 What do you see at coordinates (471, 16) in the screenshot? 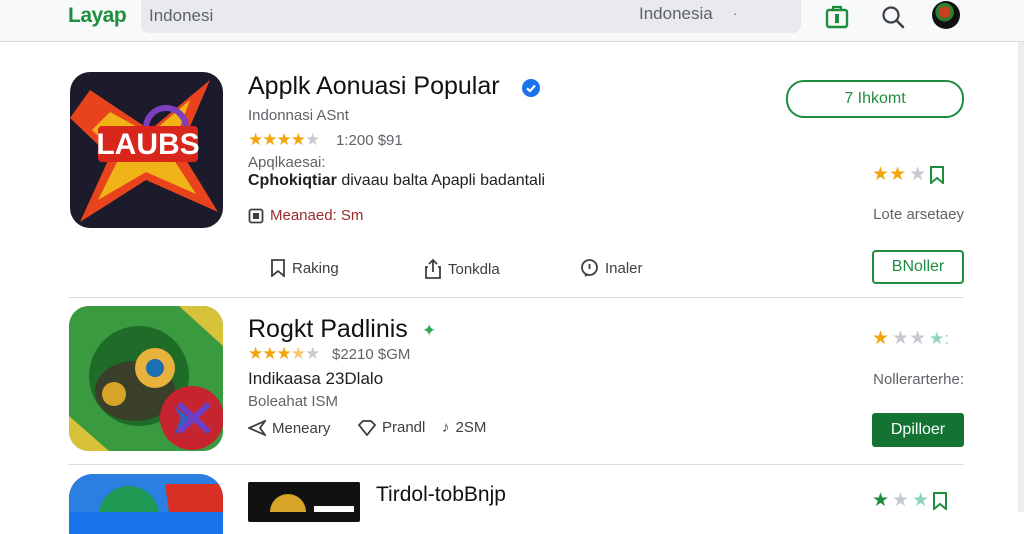
I see `search-bar: Indonesia ·` at bounding box center [471, 16].